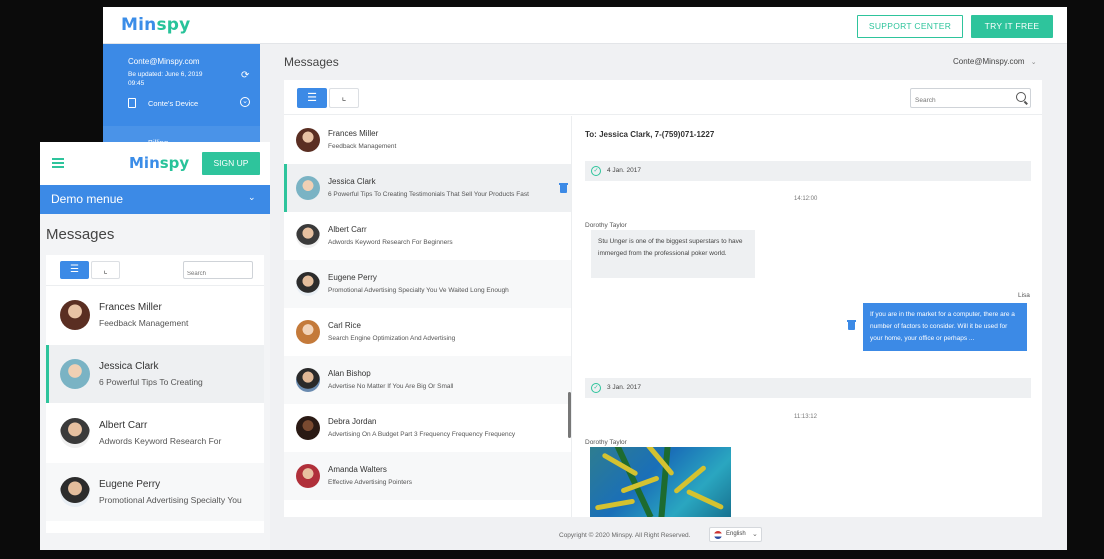  Describe the element at coordinates (357, 469) in the screenshot. I see `contact-name: Amanda Walters` at that location.